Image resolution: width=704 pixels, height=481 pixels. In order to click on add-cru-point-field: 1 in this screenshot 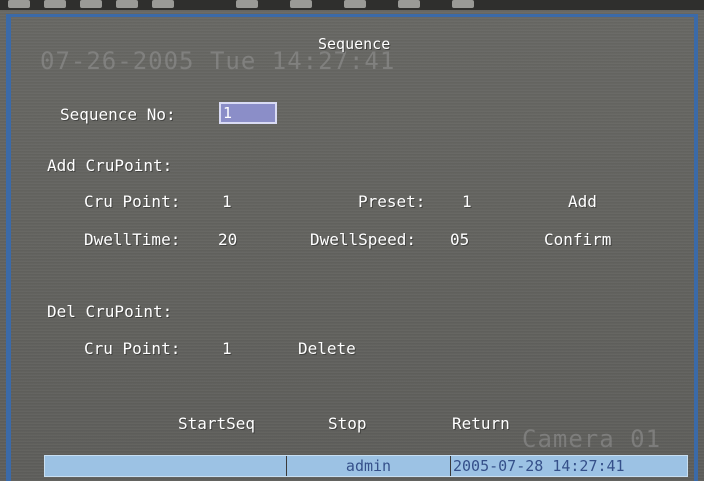, I will do `click(227, 202)`.